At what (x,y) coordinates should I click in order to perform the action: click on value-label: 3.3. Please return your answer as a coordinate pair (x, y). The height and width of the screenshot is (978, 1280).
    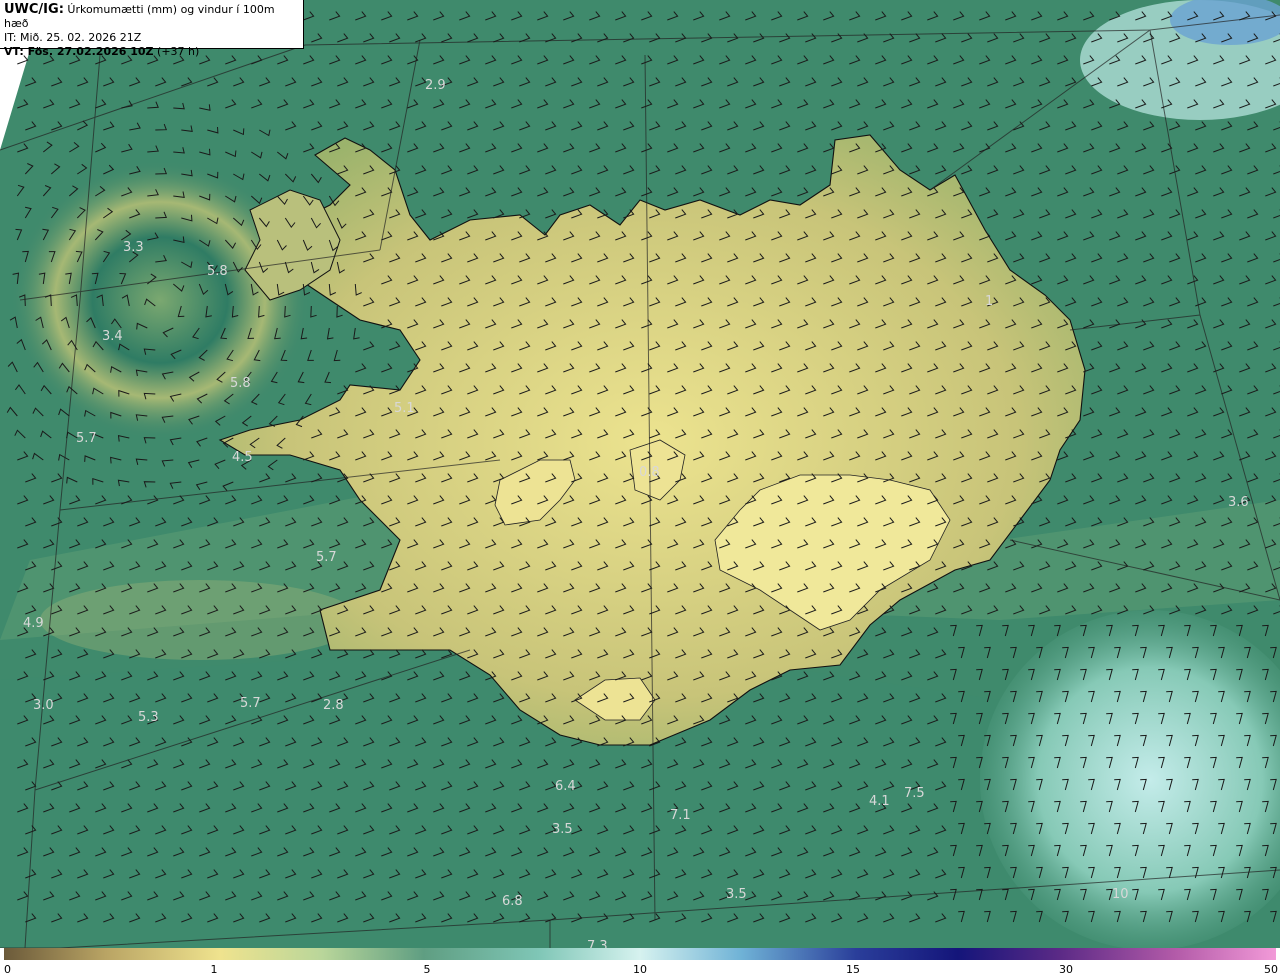
    Looking at the image, I should click on (133, 247).